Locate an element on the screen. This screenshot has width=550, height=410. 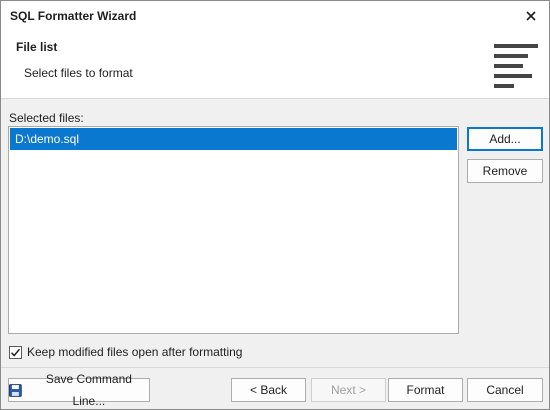
selected-files-label: Selected files: is located at coordinates (46, 118).